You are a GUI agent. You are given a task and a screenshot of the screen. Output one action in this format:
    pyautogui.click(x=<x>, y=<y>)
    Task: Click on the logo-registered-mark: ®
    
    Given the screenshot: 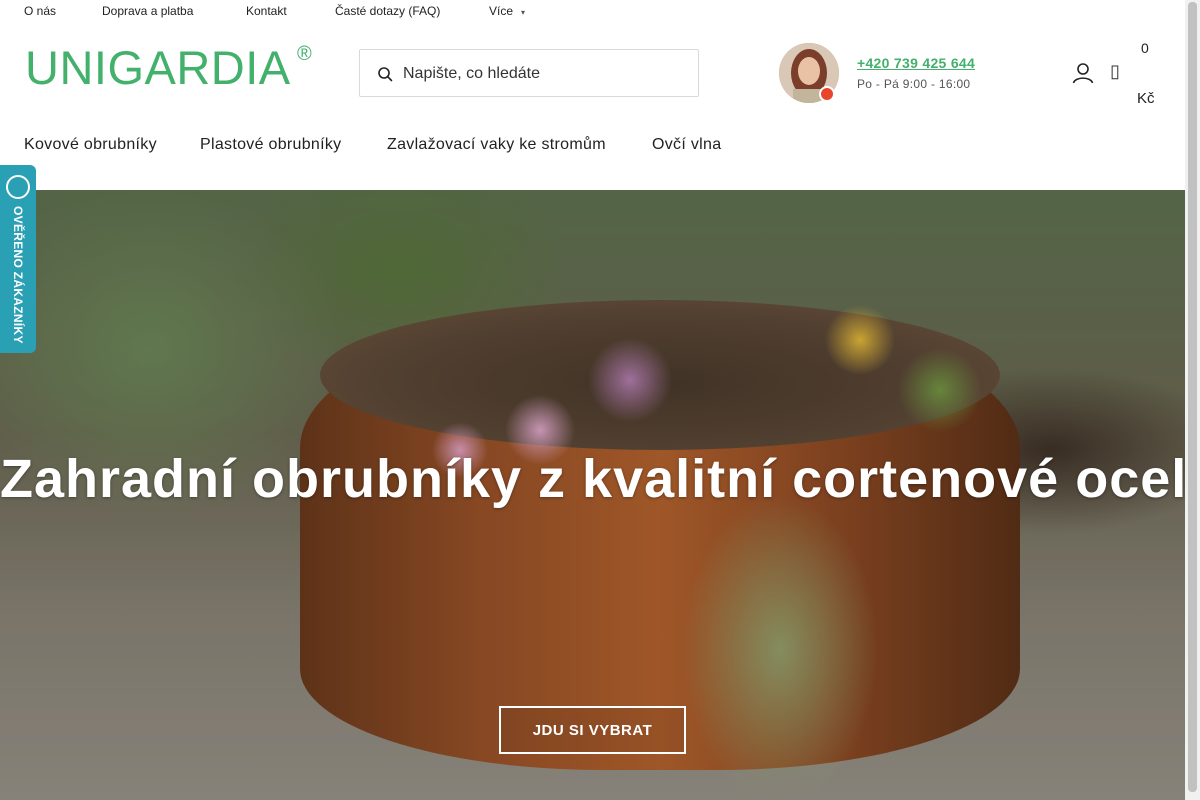 What is the action you would take?
    pyautogui.click(x=304, y=54)
    